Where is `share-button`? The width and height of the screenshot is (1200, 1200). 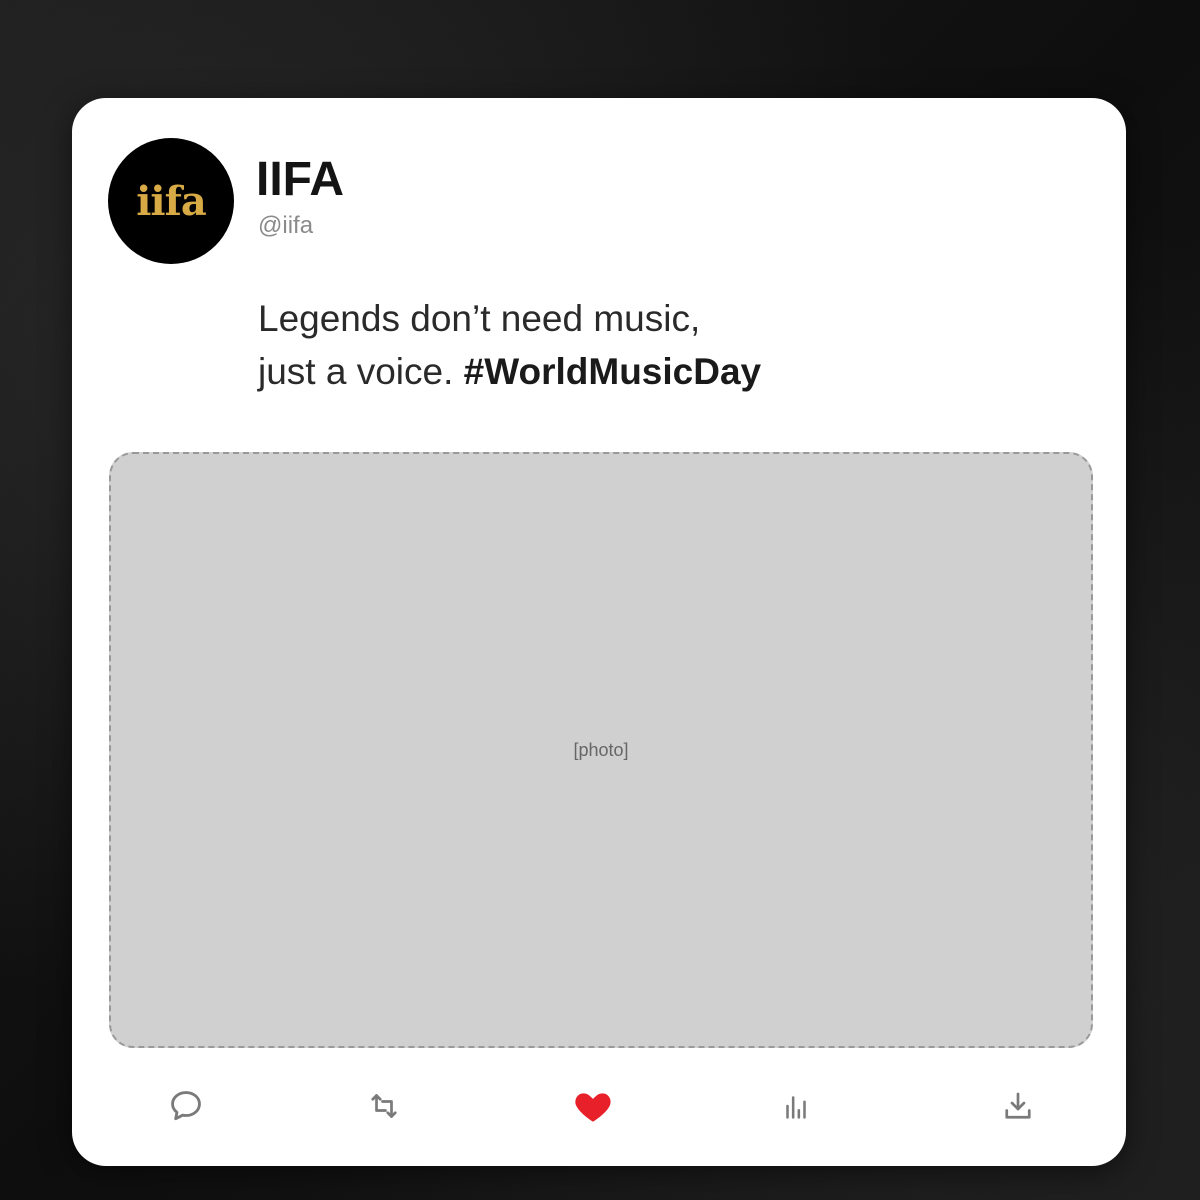 share-button is located at coordinates (1018, 1106).